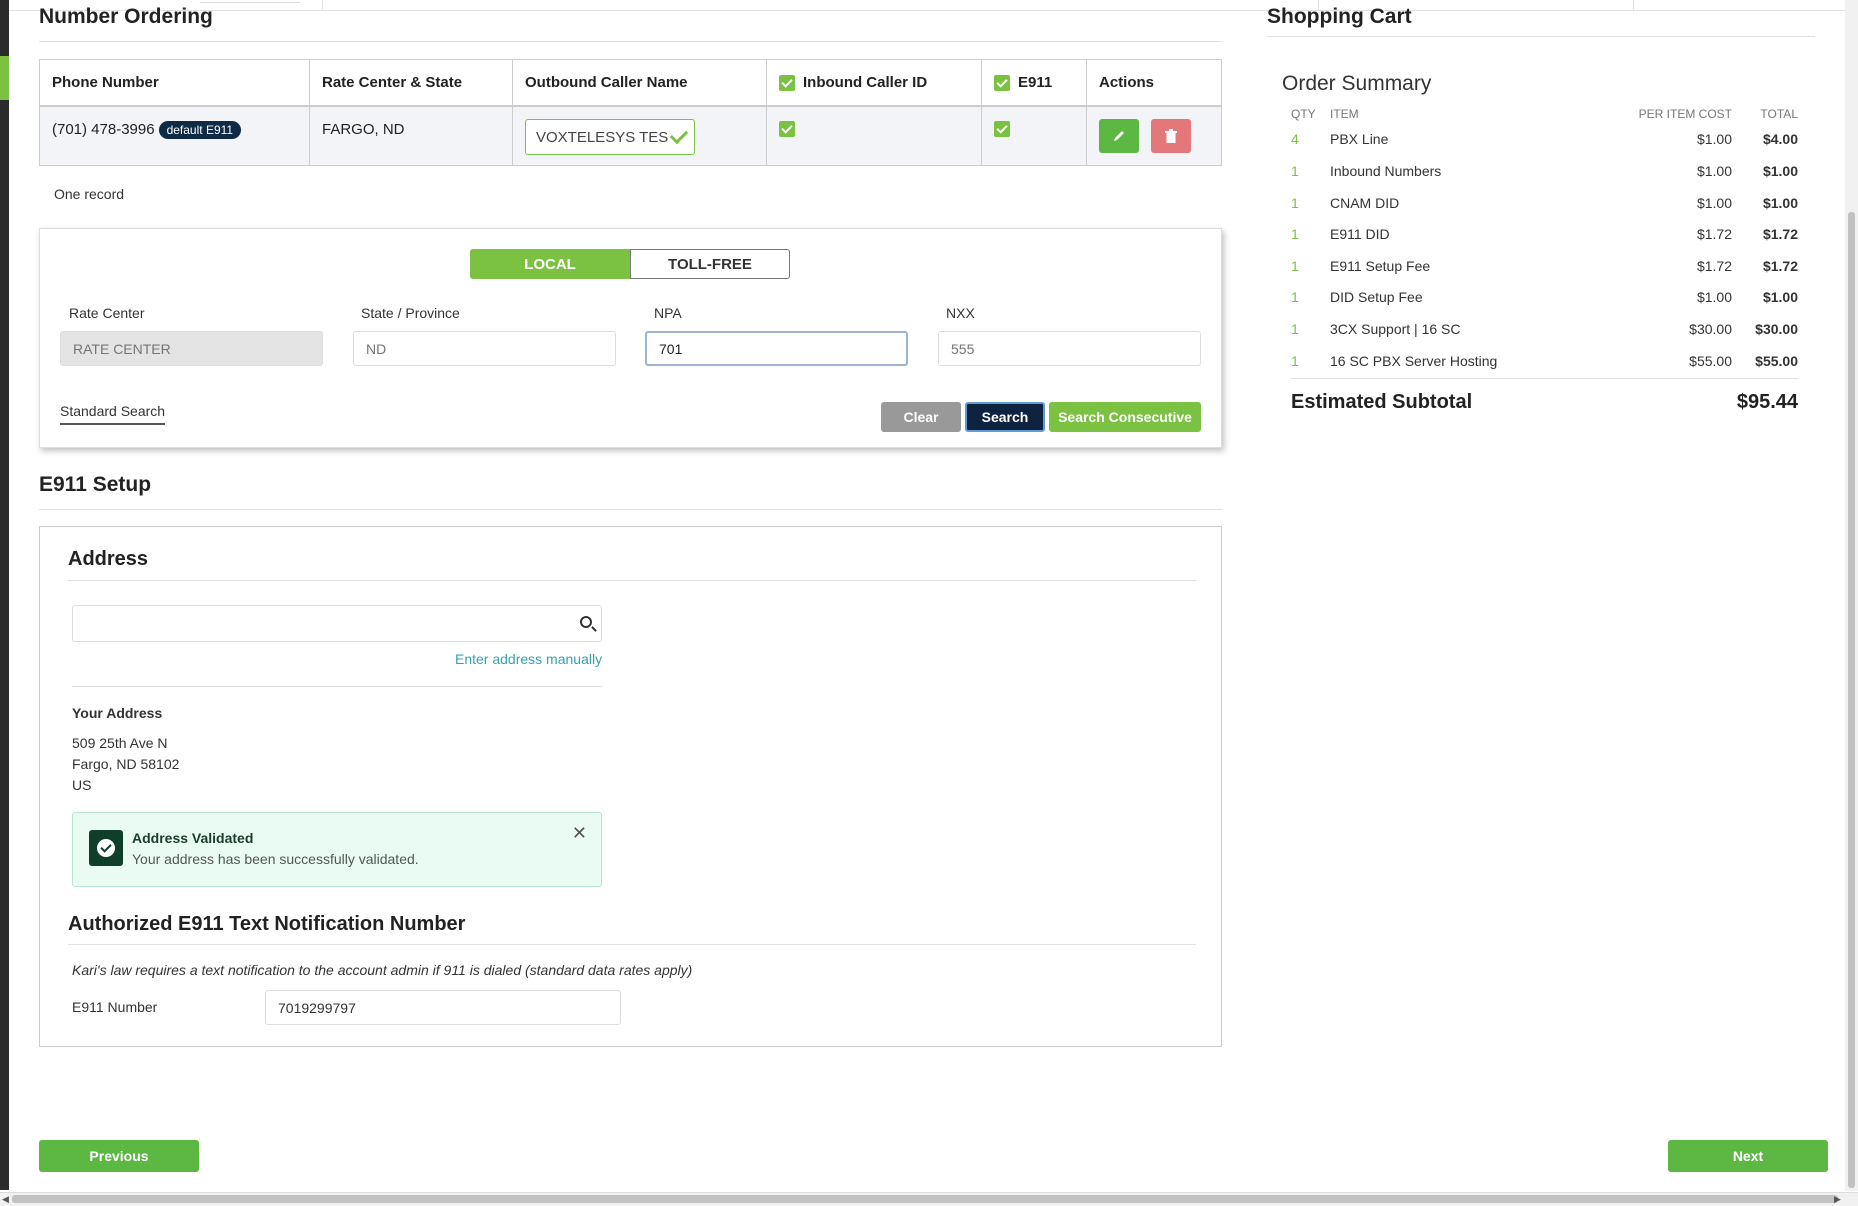  Describe the element at coordinates (1544, 331) in the screenshot. I see `cart-row: 1 3CX Support | 16 SC $30.00 $30.00` at that location.